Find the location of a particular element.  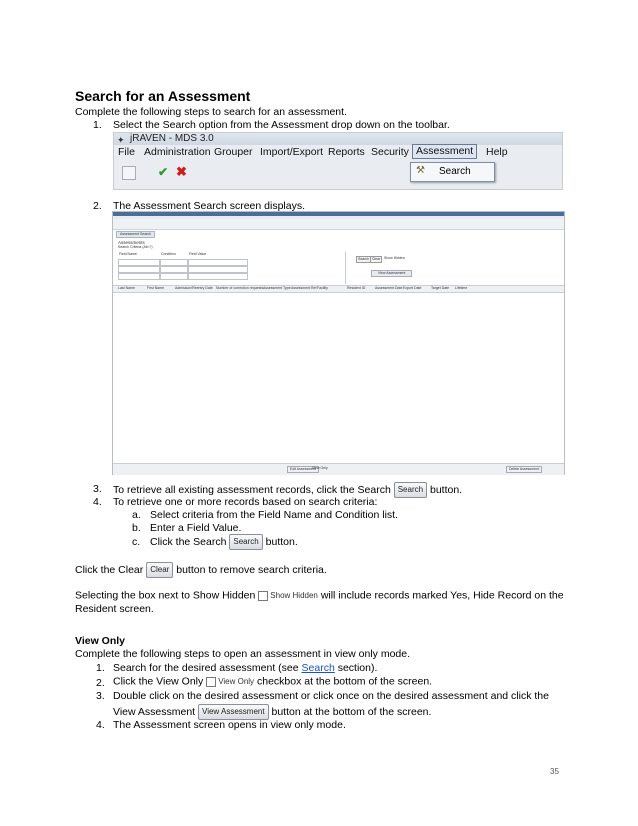

vo-step-3-text: View Assessment is located at coordinates (154, 711).